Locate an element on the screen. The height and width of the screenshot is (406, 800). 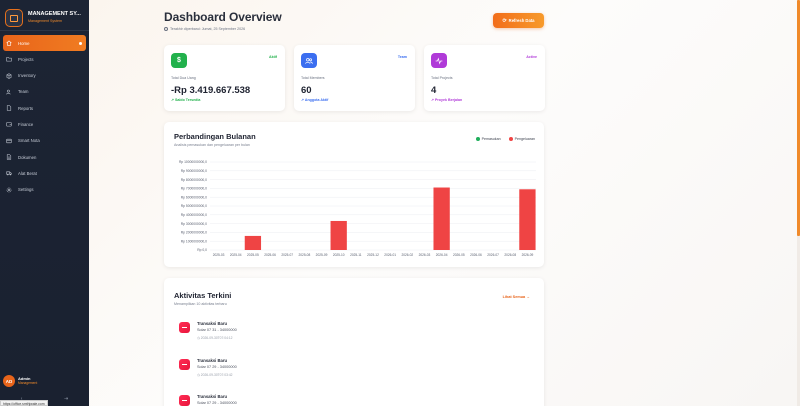
folder-icon is located at coordinates (9, 59).